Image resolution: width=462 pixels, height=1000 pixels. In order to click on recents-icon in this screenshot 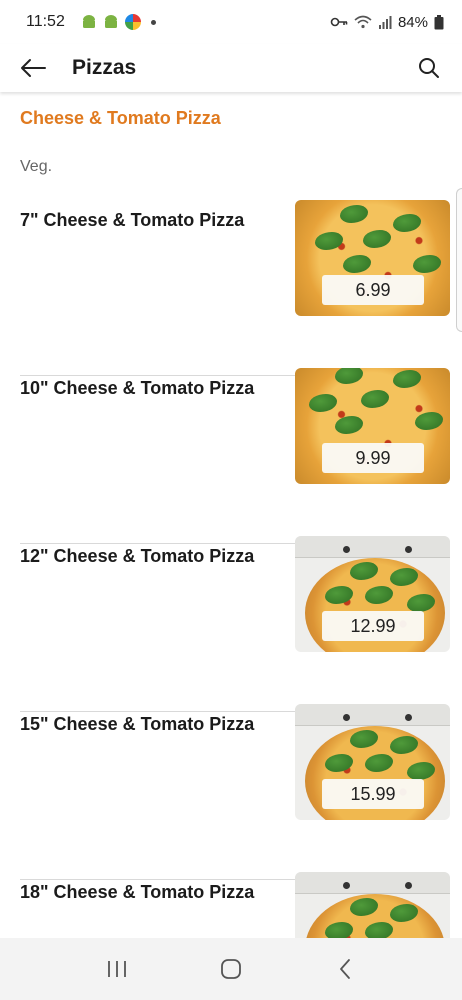, I will do `click(117, 969)`.